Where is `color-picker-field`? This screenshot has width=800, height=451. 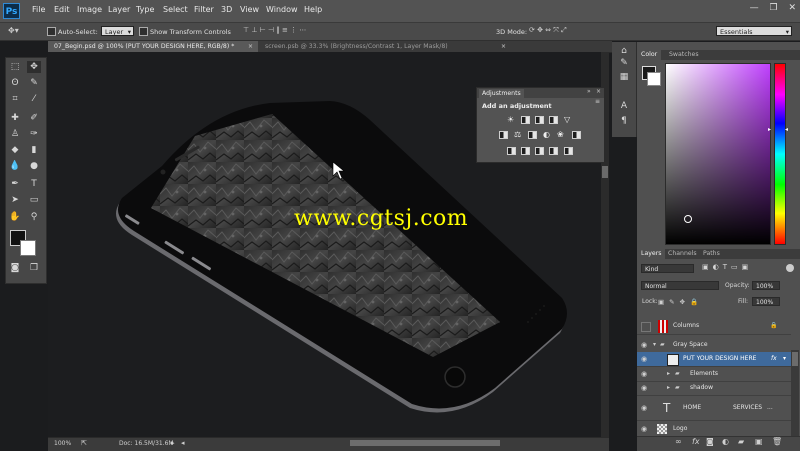 color-picker-field is located at coordinates (718, 154).